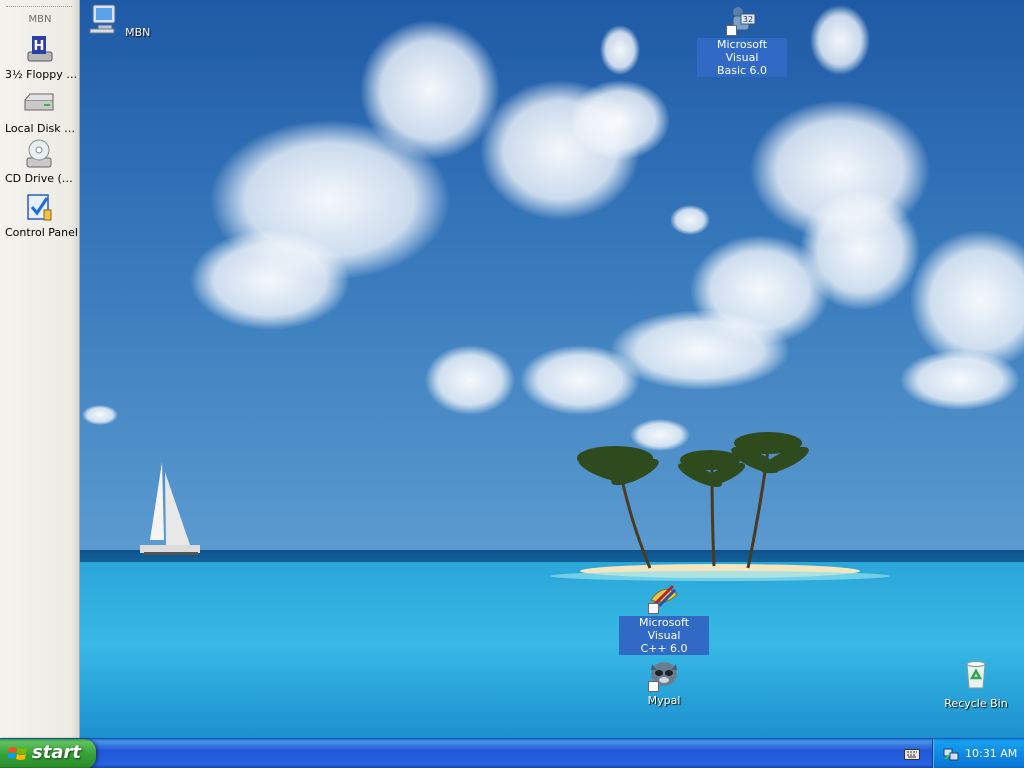 The height and width of the screenshot is (768, 1024). Describe the element at coordinates (41, 128) in the screenshot. I see `panel-item-label: Local Disk (C:)` at that location.